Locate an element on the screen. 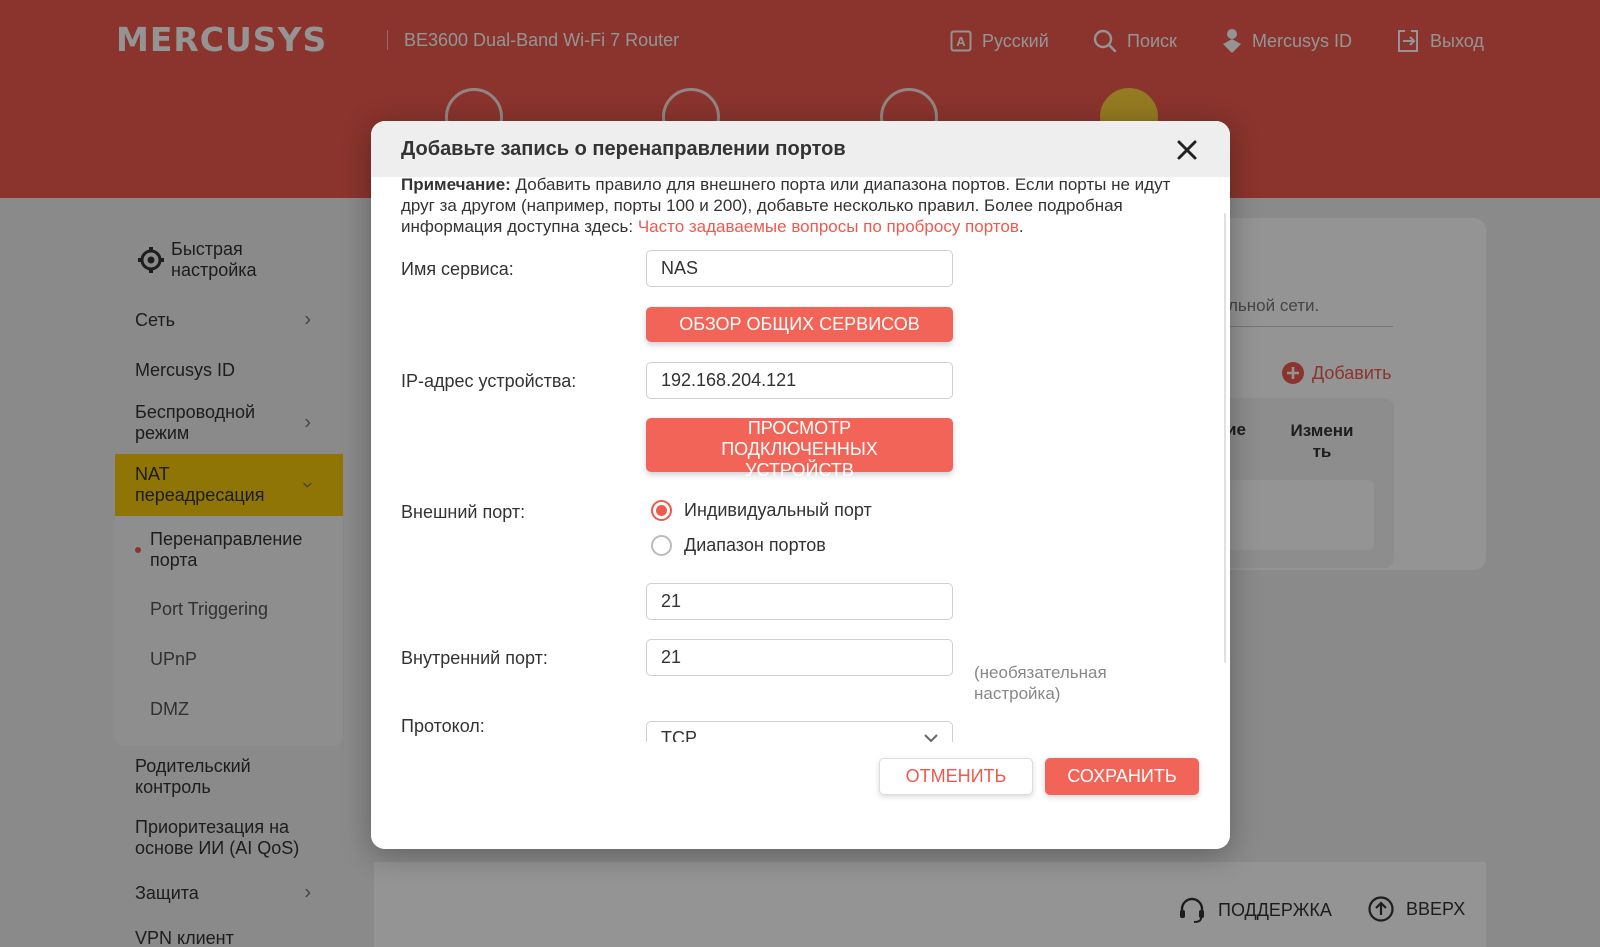 The image size is (1600, 947). dialog-header: Добавьте запись о перенаправлении портов is located at coordinates (800, 149).